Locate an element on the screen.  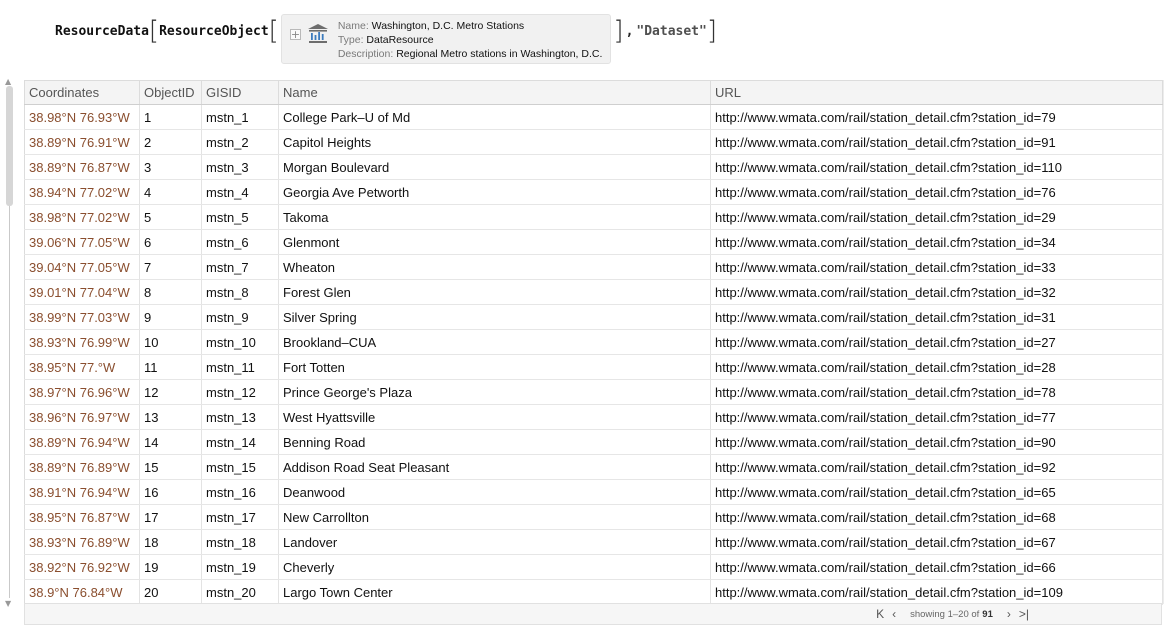
header-row: Coordinates ObjectID GISID Name URL is located at coordinates (593, 92).